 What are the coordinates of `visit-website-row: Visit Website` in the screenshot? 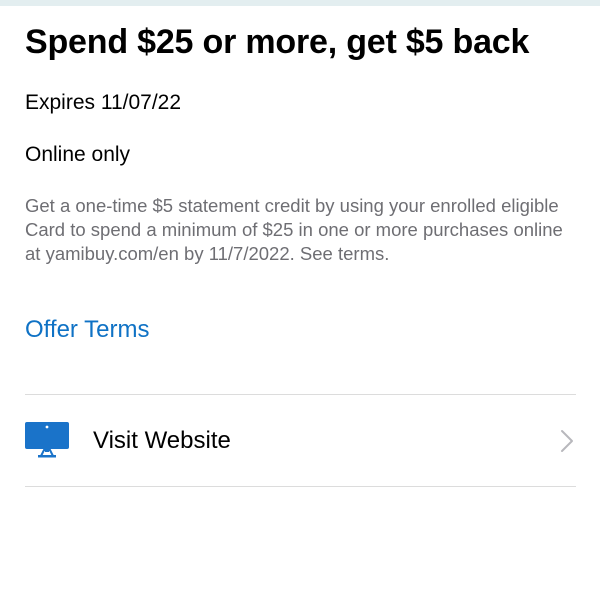 It's located at (300, 440).